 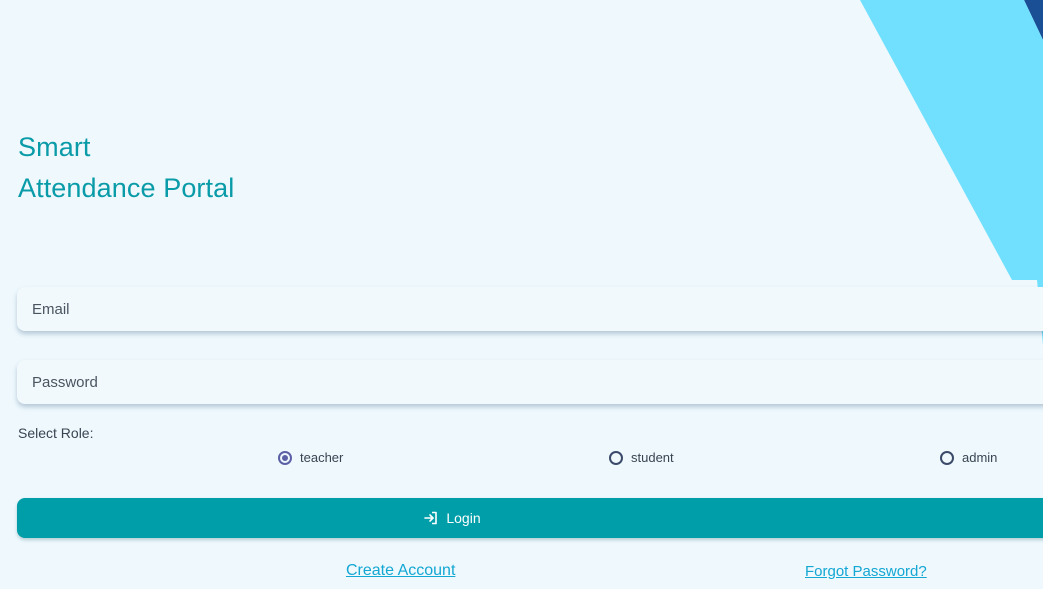 I want to click on title-line-1: Smart, so click(x=54, y=147).